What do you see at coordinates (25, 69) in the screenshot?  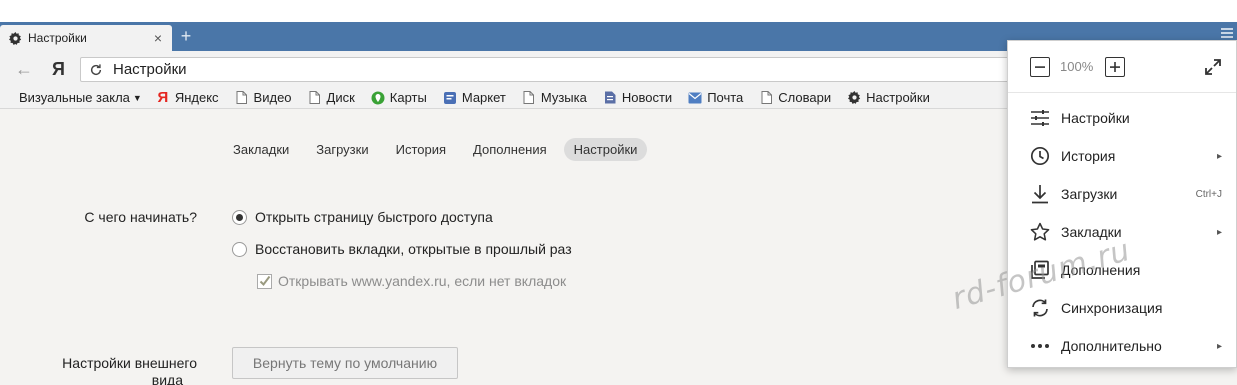 I see `back-button: ←` at bounding box center [25, 69].